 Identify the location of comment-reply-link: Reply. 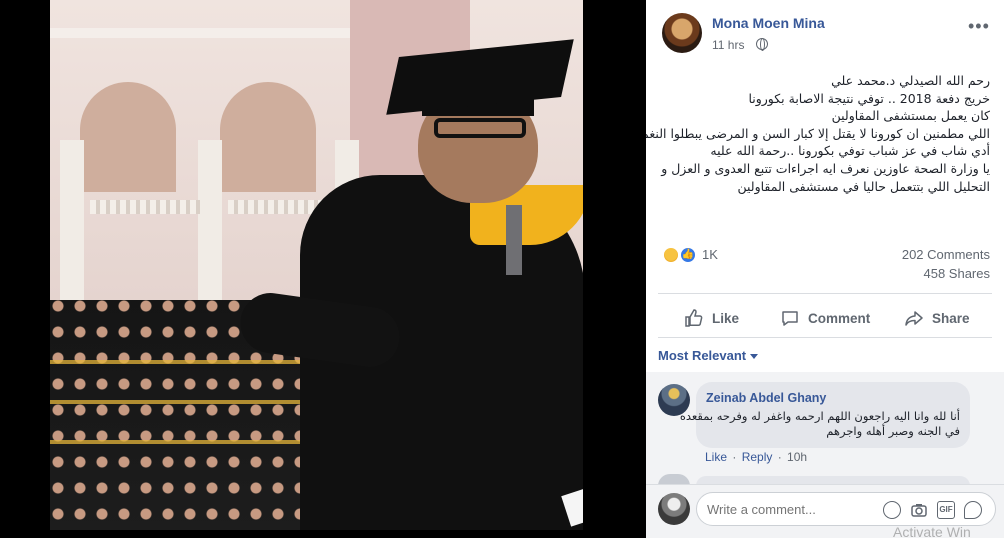
(757, 457).